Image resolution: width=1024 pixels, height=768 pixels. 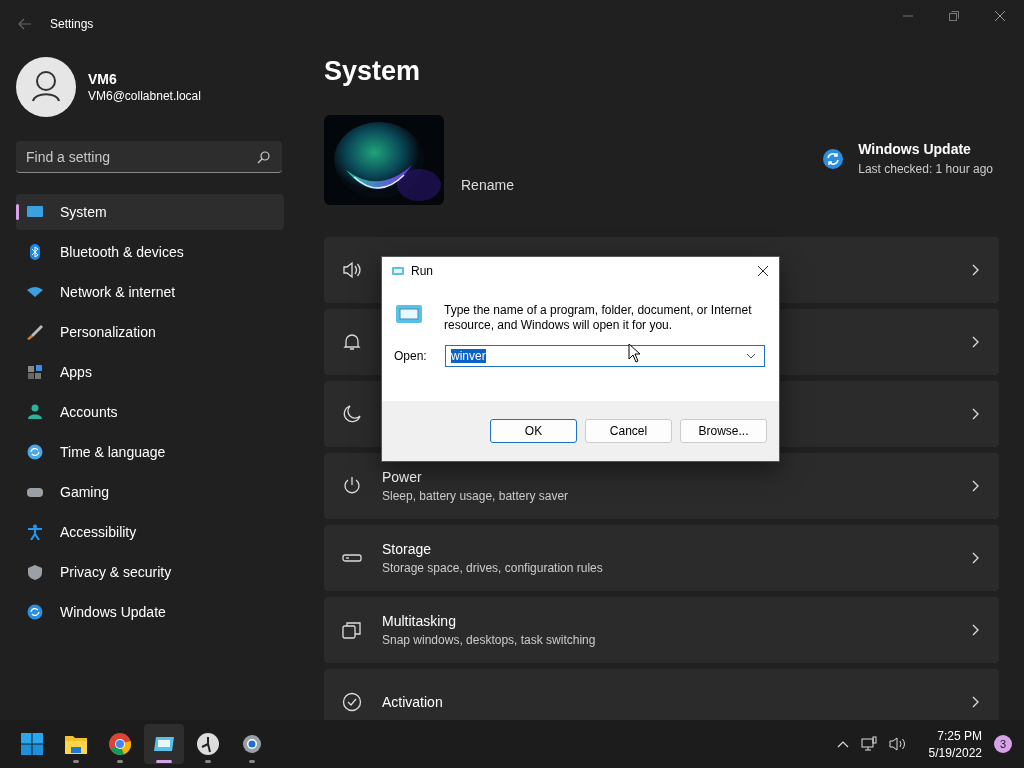 What do you see at coordinates (419, 621) in the screenshot?
I see `card-title: Multitasking` at bounding box center [419, 621].